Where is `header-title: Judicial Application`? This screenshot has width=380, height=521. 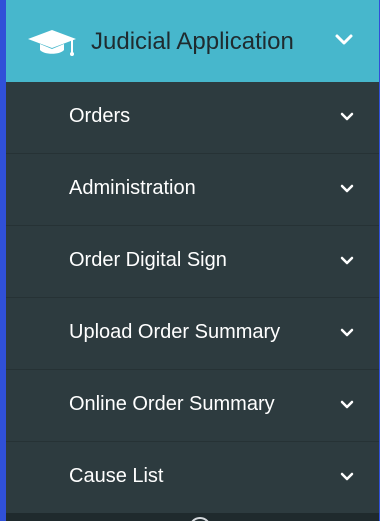
header-title: Judicial Application is located at coordinates (192, 41).